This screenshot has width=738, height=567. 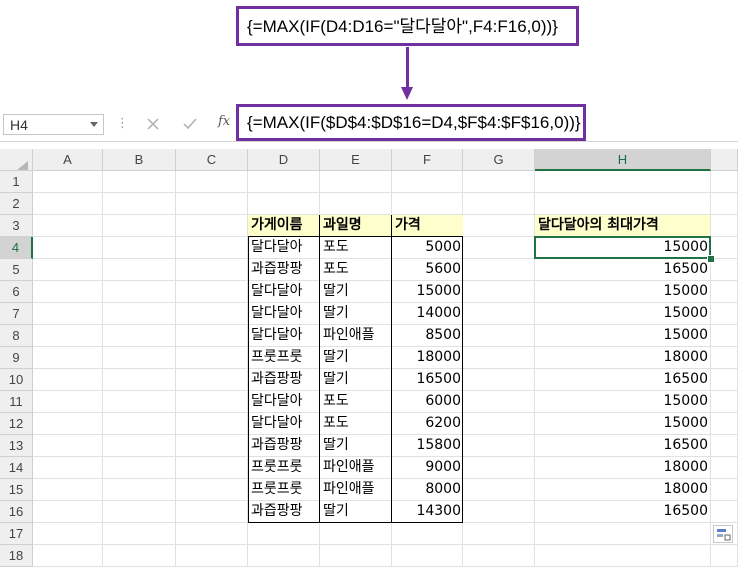 What do you see at coordinates (427, 358) in the screenshot?
I see `table-cell: 18000` at bounding box center [427, 358].